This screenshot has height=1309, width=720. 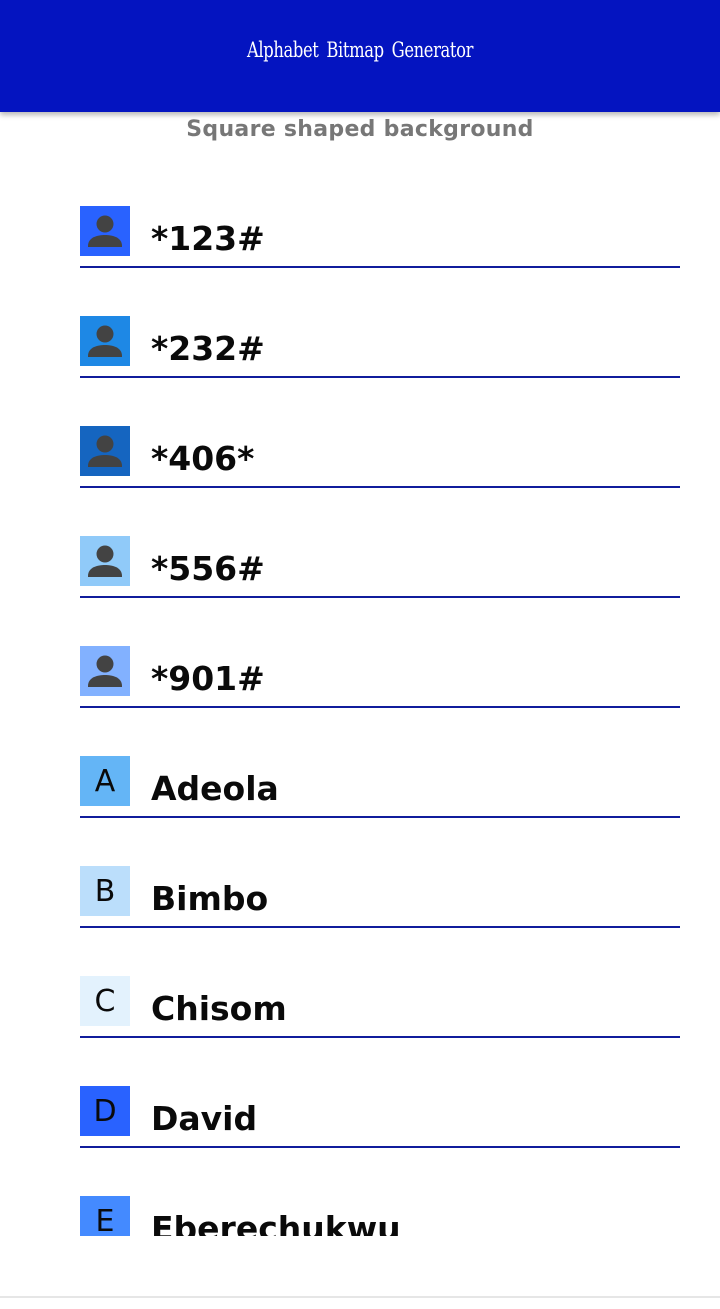 I want to click on list-item: A Adeola, so click(x=380, y=811).